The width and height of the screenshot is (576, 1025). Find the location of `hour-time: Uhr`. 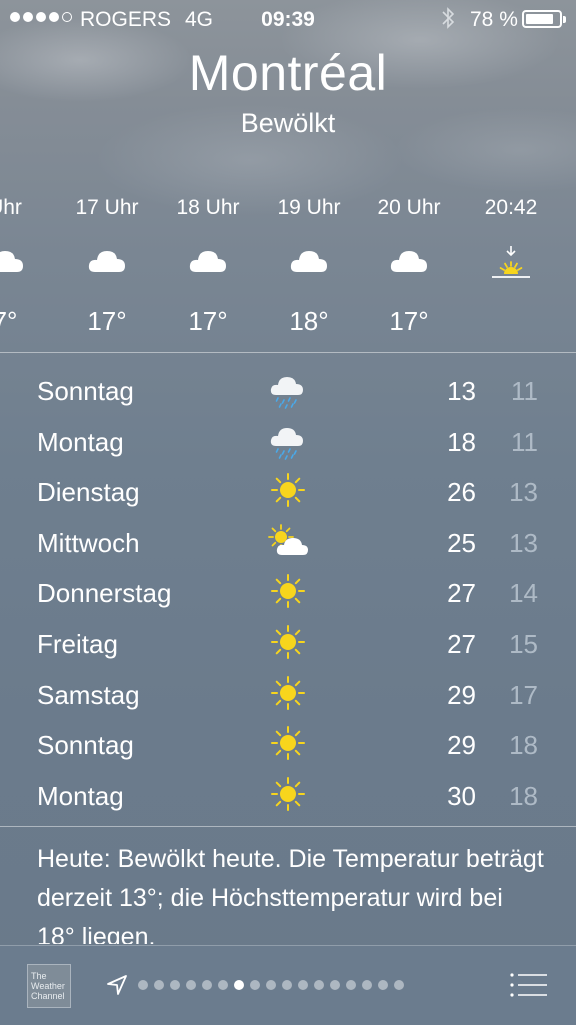

hour-time: Uhr is located at coordinates (11, 207).